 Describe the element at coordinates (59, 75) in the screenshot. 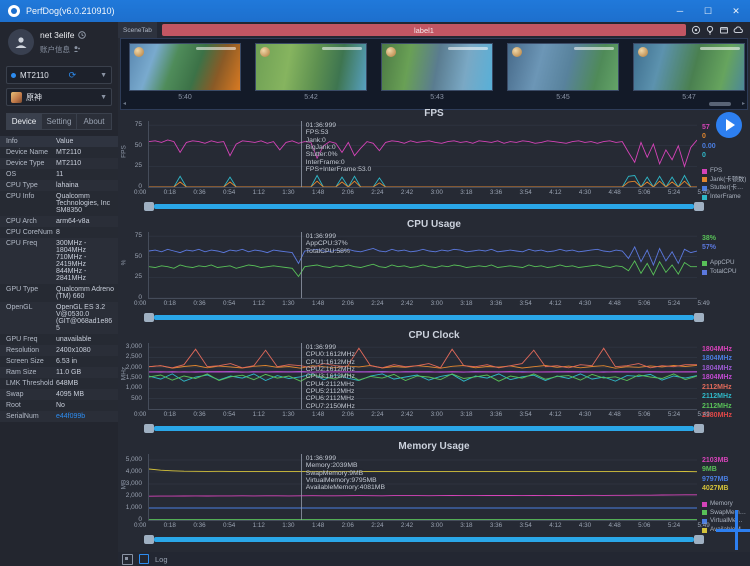

I see `device-select: MT2110 ⟳ ▼` at that location.